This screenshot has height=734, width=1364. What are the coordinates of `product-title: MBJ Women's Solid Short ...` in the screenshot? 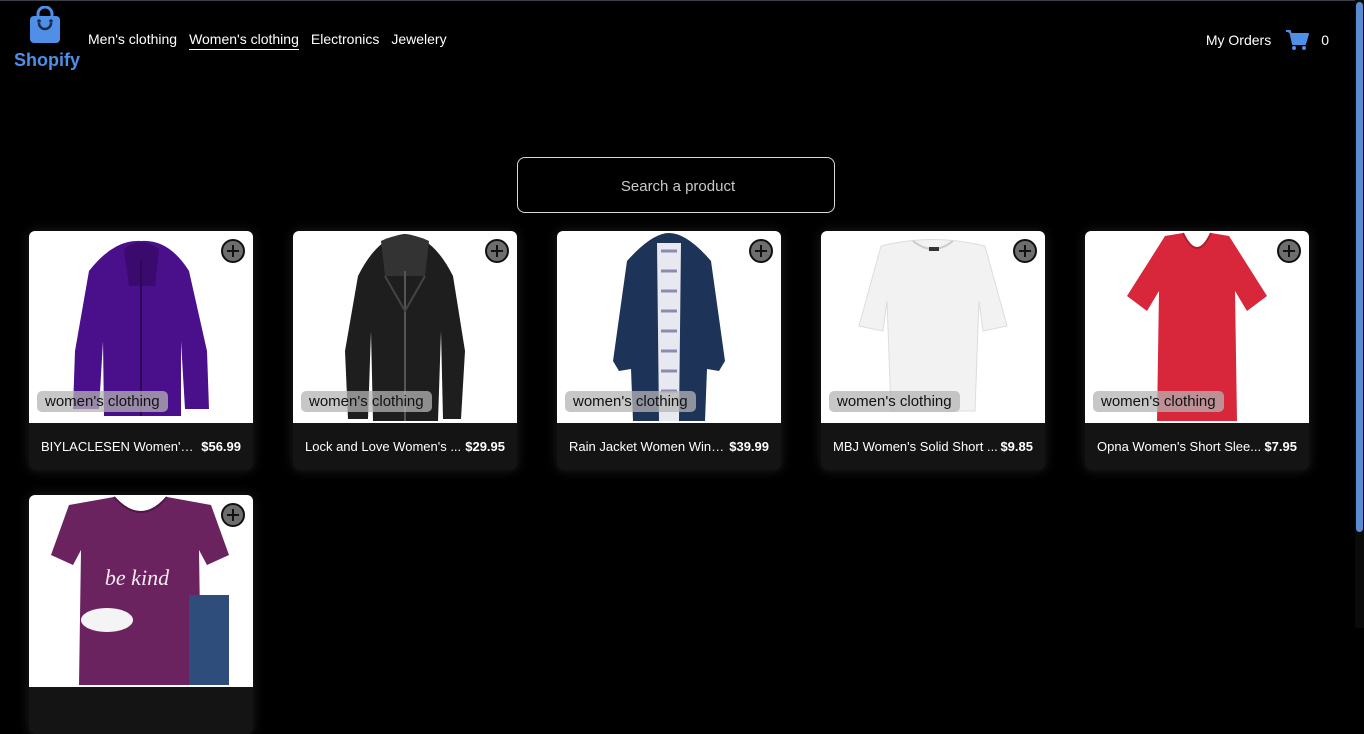 It's located at (915, 446).